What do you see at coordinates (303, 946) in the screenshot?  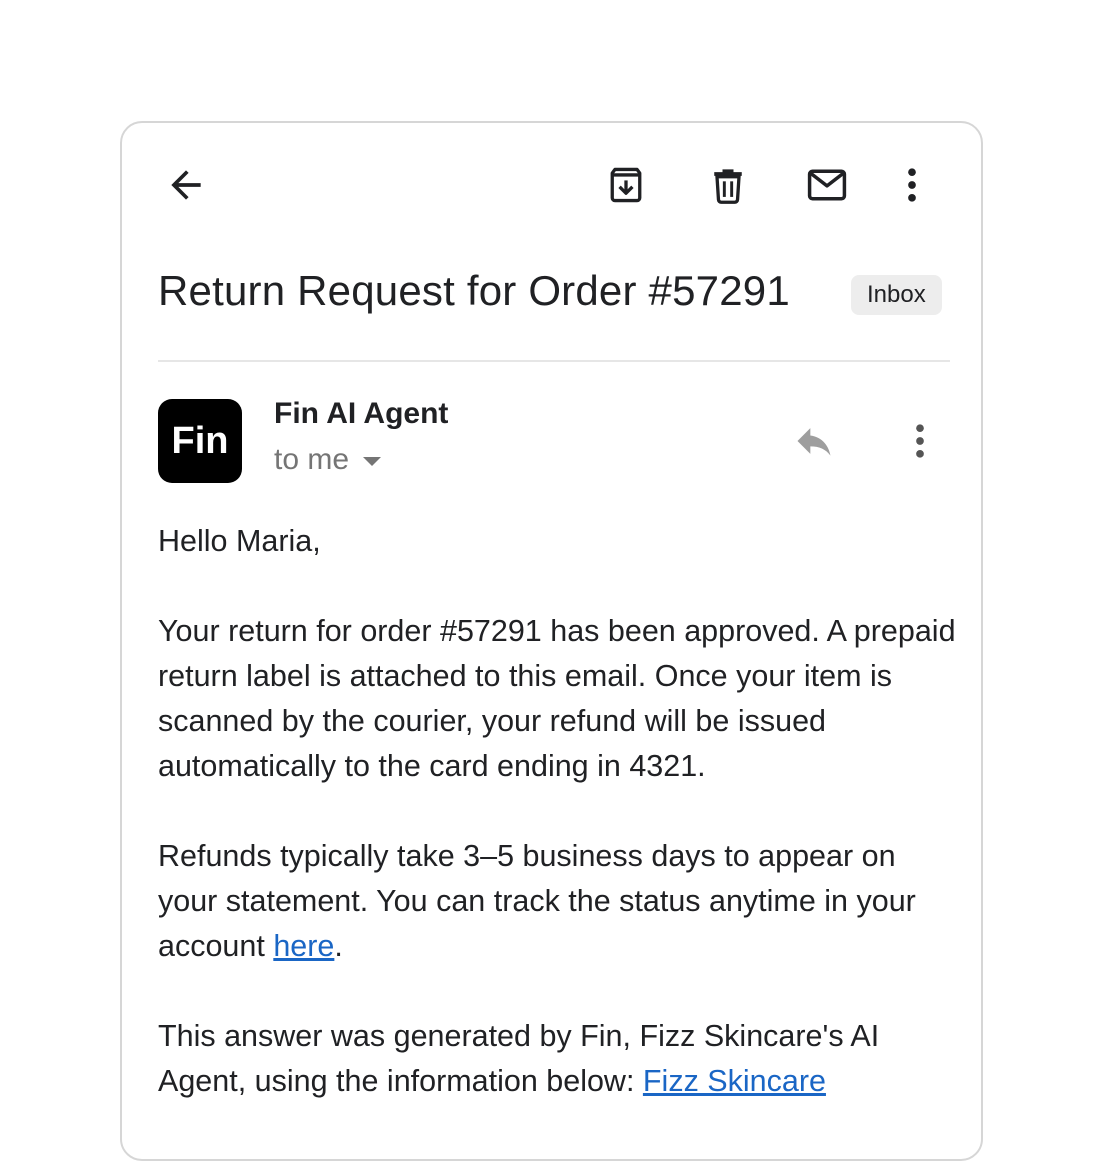 I see `account-link: here` at bounding box center [303, 946].